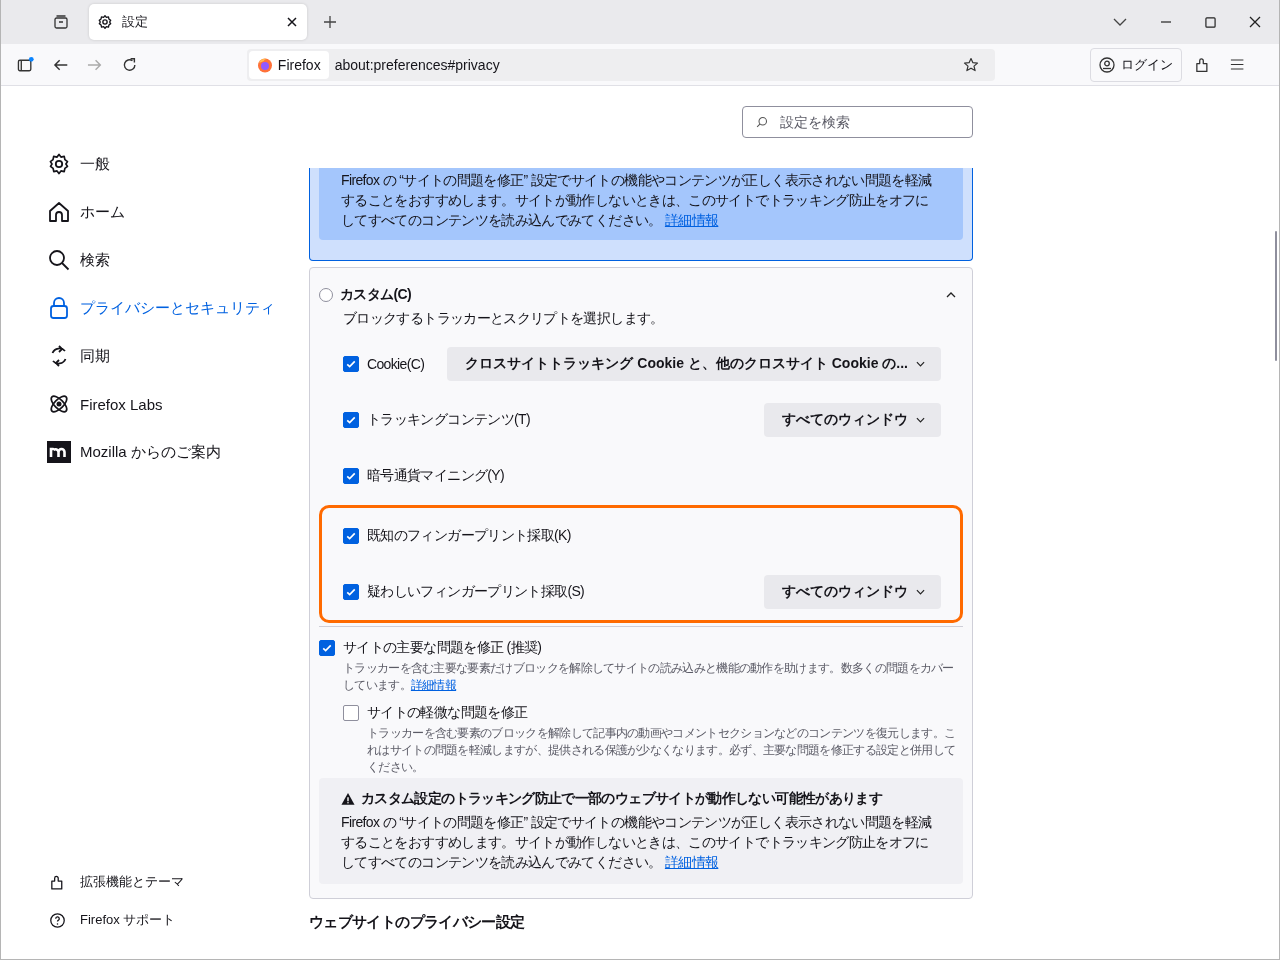  Describe the element at coordinates (178, 260) in the screenshot. I see `sidebar-item: 検索` at that location.